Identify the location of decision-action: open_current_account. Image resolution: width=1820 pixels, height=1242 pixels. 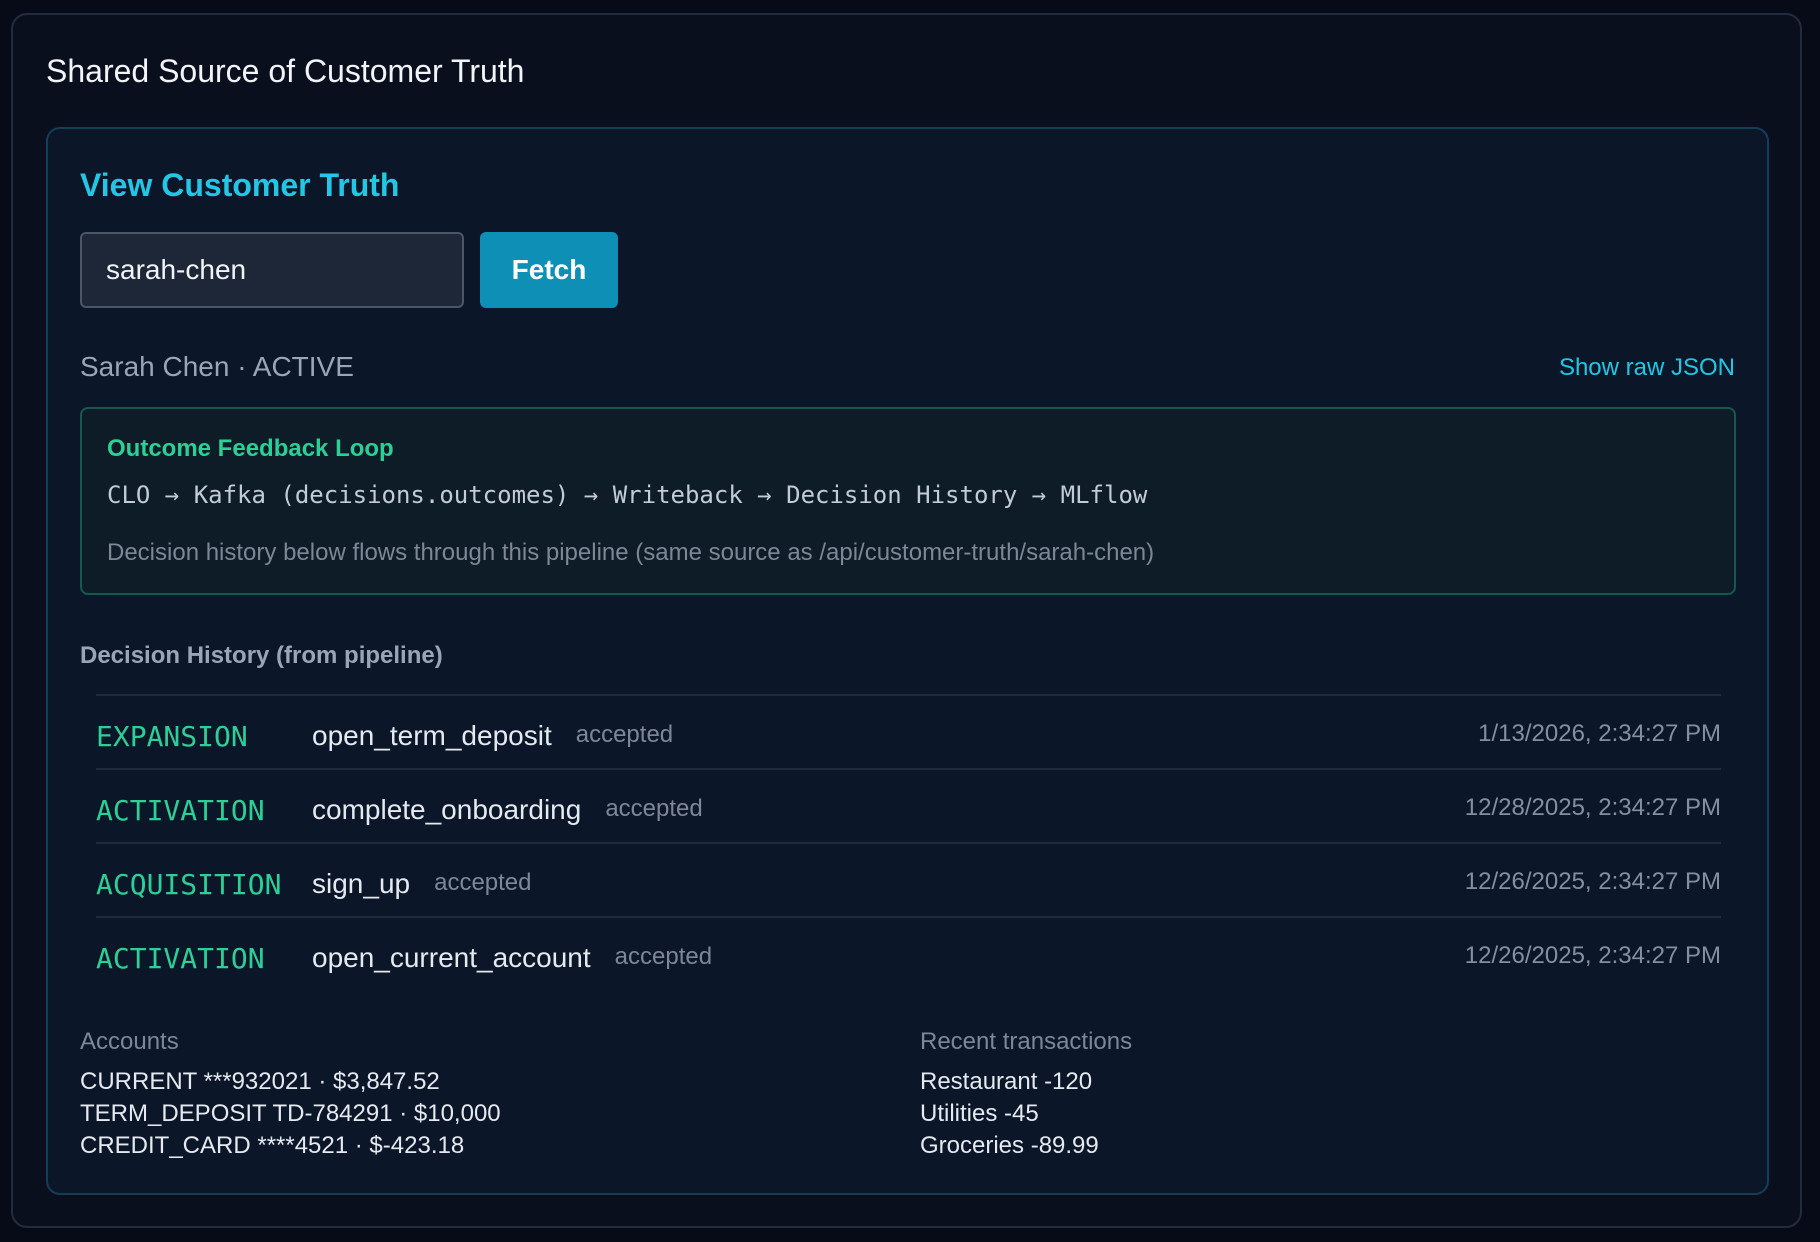
(451, 957).